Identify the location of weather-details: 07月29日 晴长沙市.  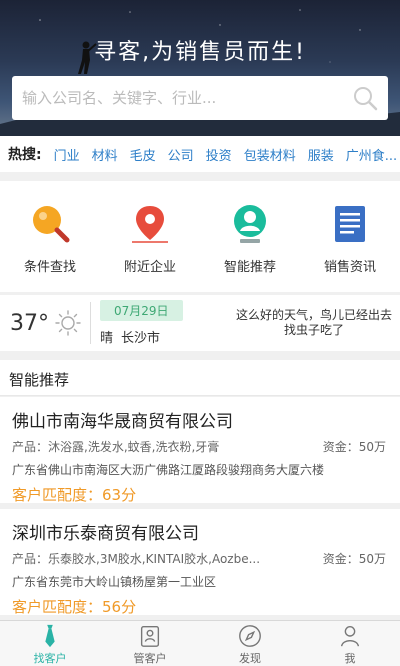
(160, 323).